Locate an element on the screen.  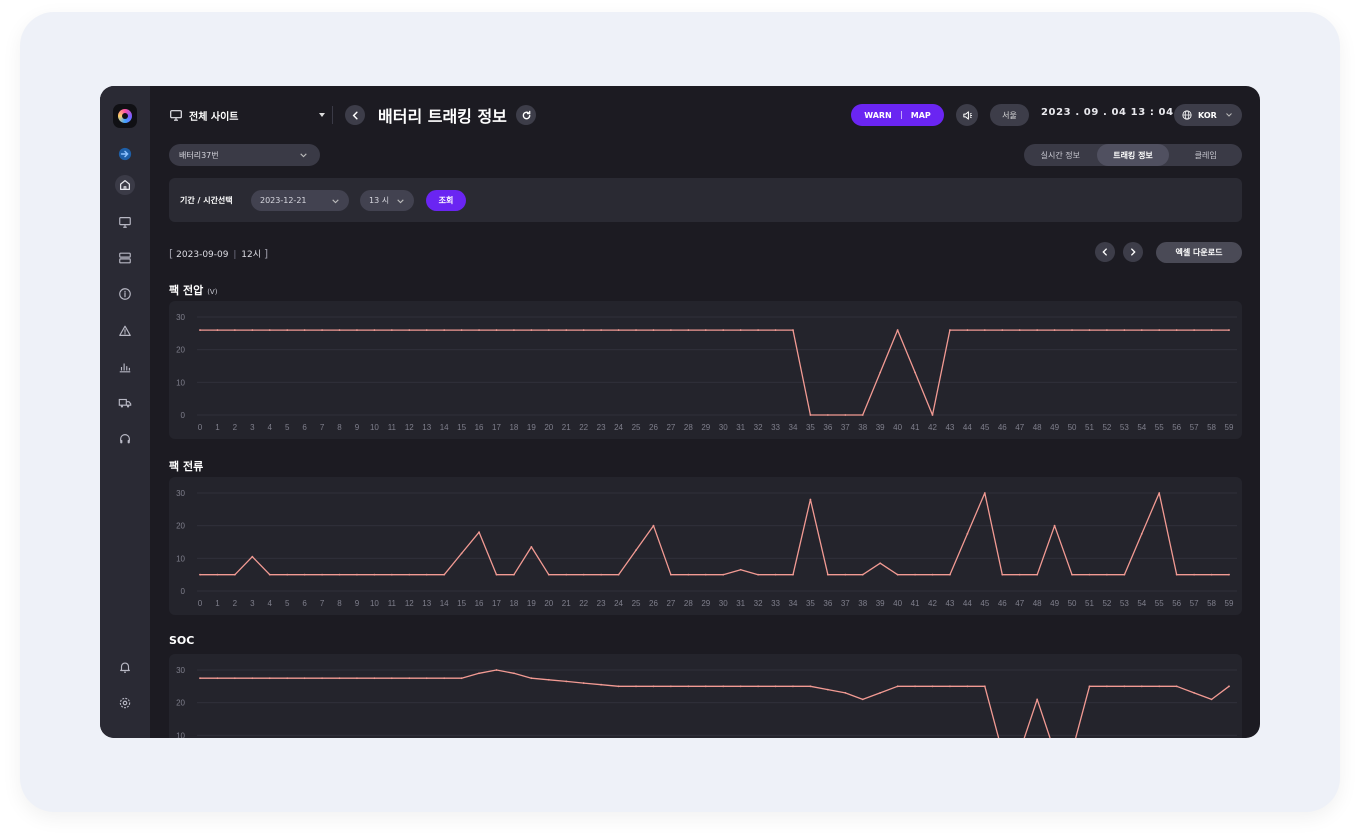
chevron-down-icon is located at coordinates (303, 155).